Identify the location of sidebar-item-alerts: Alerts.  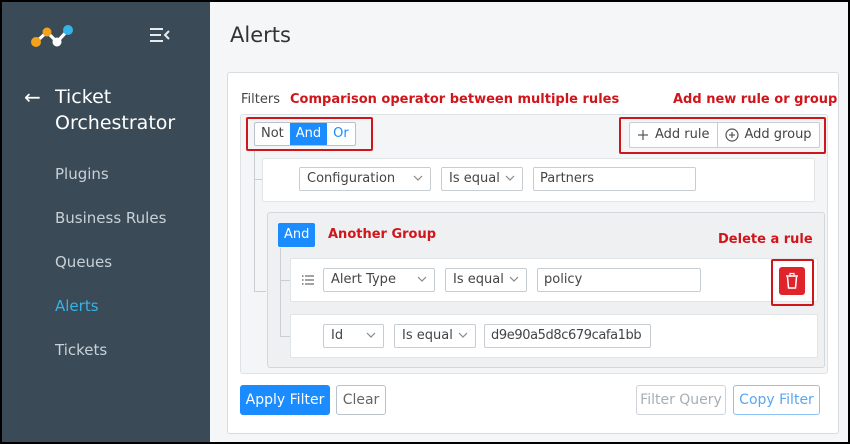
(77, 306).